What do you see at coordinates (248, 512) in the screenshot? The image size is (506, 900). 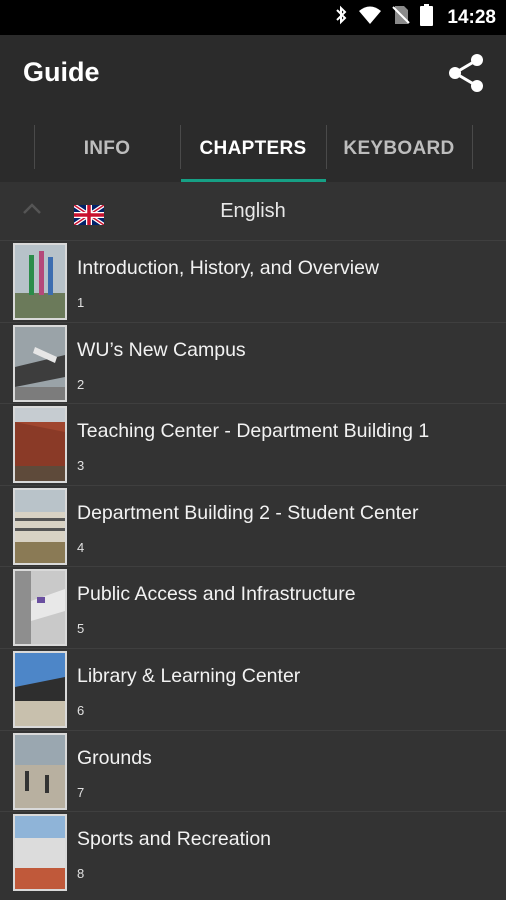 I see `chapter-title: Department Building 2 - Student Center` at bounding box center [248, 512].